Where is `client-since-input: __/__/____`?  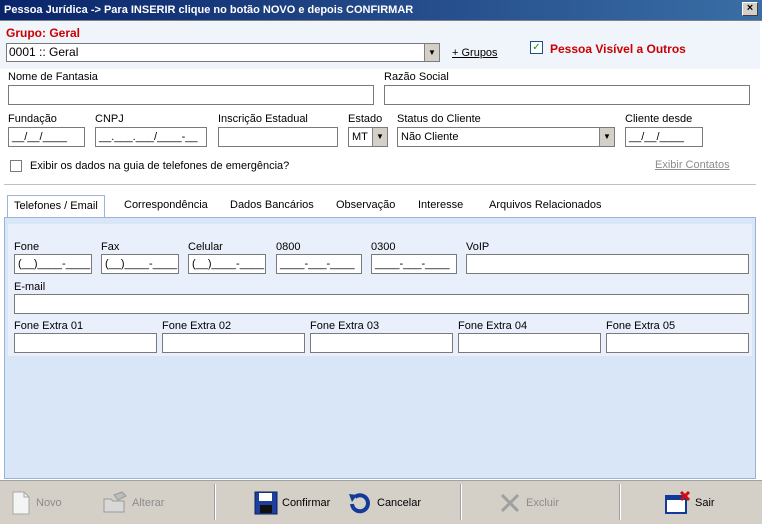 client-since-input: __/__/____ is located at coordinates (664, 137).